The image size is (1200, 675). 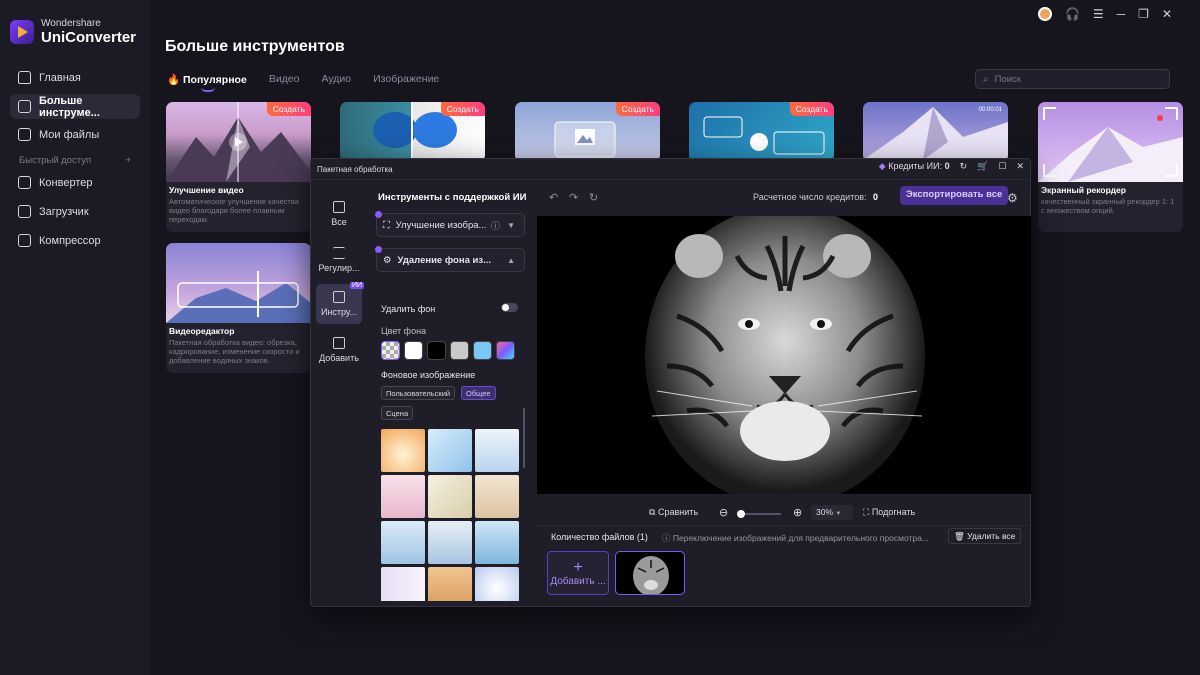 I want to click on rail-item-all: Все, so click(x=339, y=214).